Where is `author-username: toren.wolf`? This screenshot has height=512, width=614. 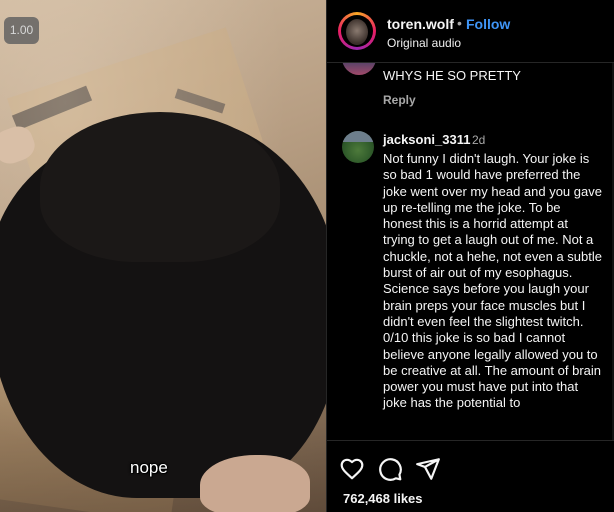 author-username: toren.wolf is located at coordinates (420, 24).